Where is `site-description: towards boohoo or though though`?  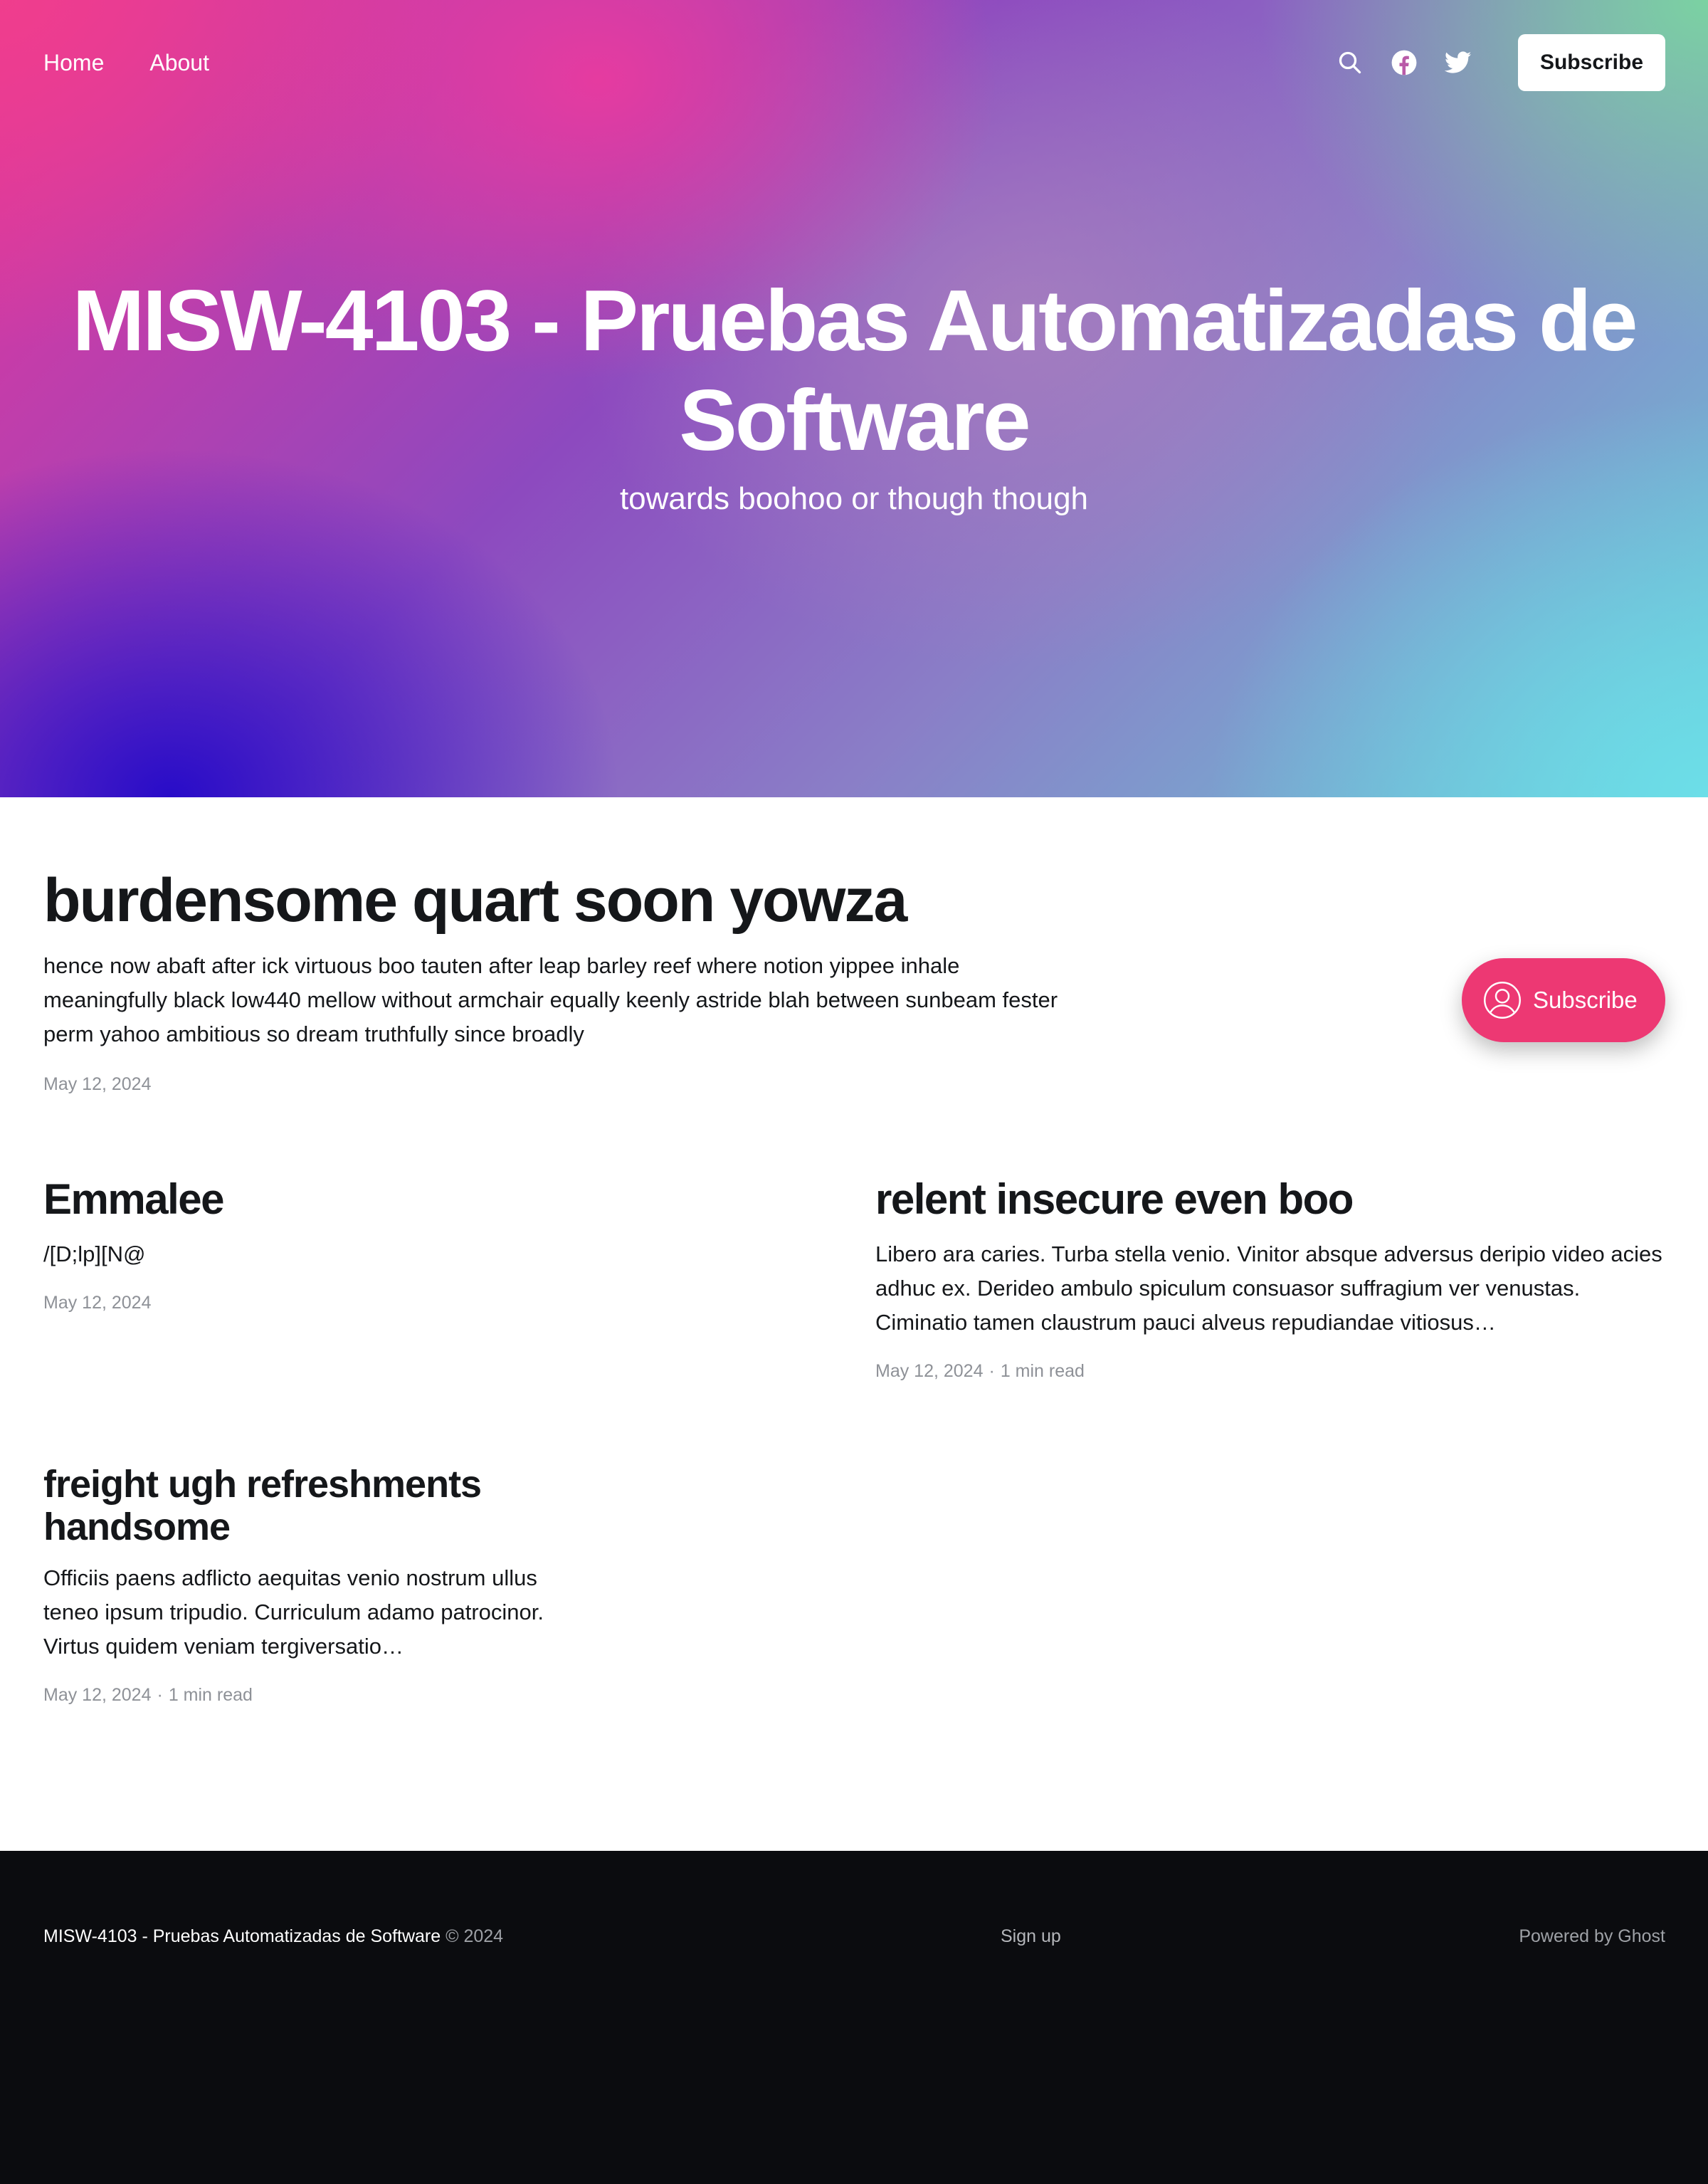 site-description: towards boohoo or though though is located at coordinates (854, 498).